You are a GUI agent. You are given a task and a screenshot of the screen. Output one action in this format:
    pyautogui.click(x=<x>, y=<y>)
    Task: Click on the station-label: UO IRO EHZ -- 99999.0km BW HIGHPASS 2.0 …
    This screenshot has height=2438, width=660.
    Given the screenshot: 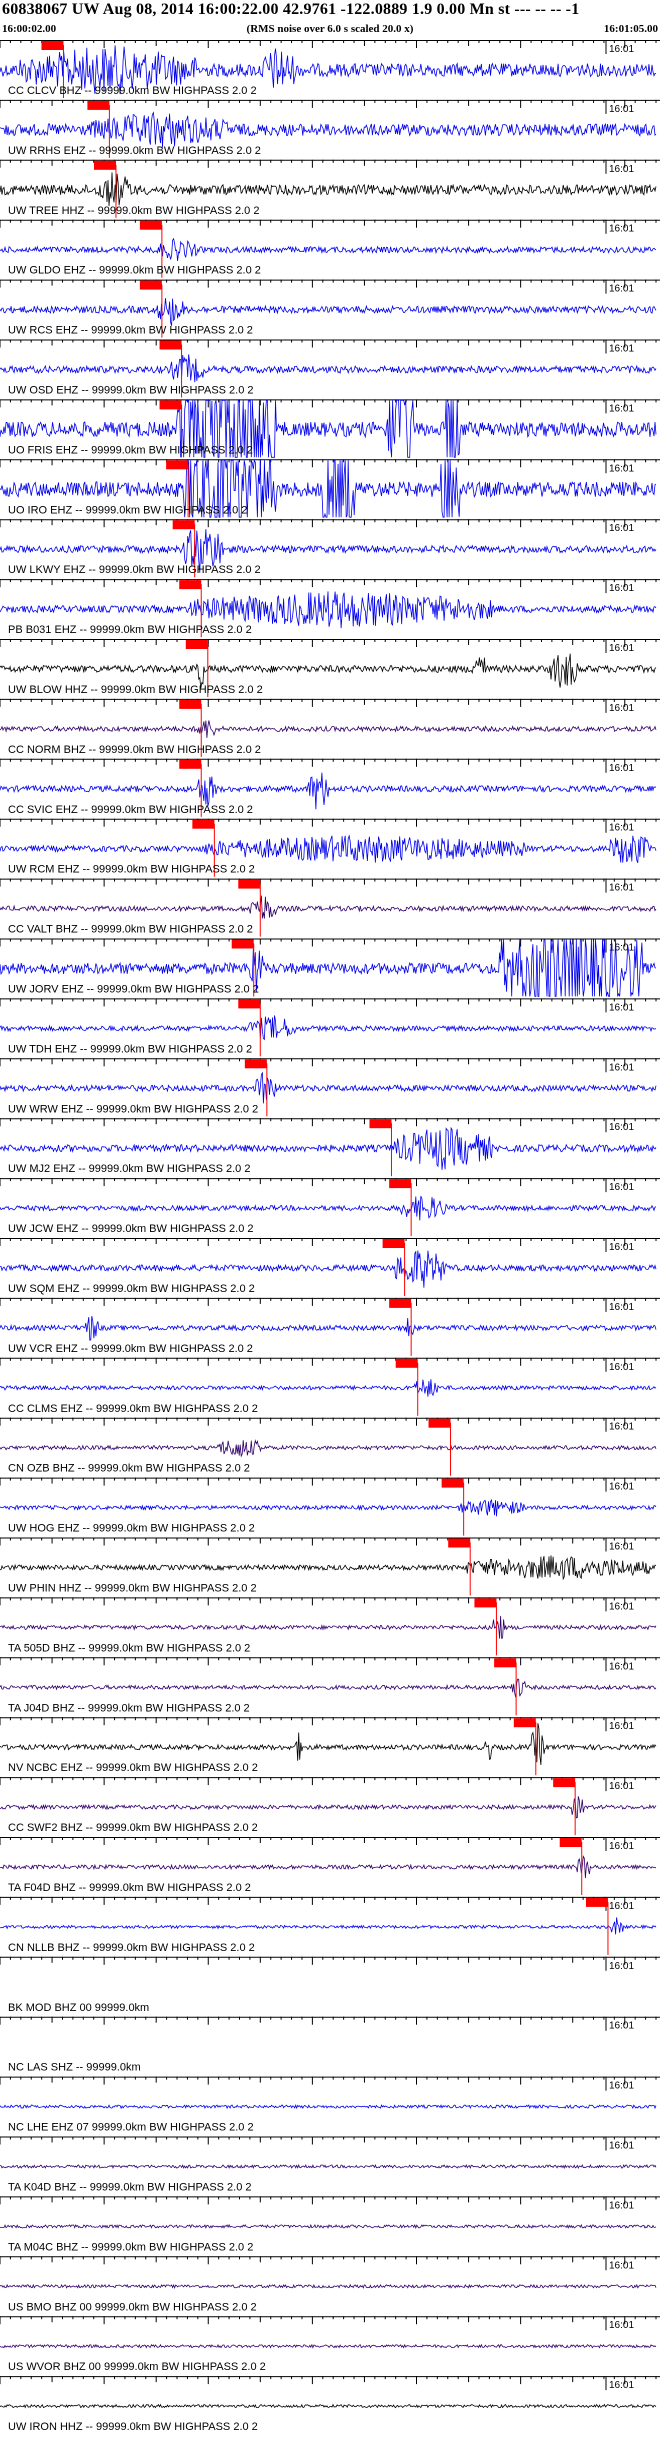 What is the action you would take?
    pyautogui.click(x=127, y=510)
    